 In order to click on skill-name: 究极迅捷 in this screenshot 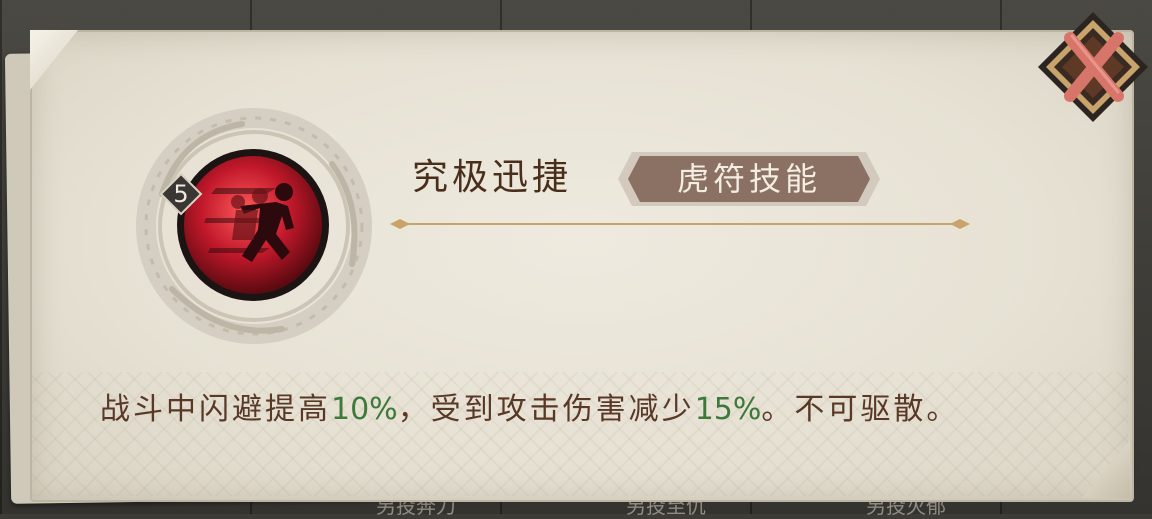, I will do `click(492, 177)`.